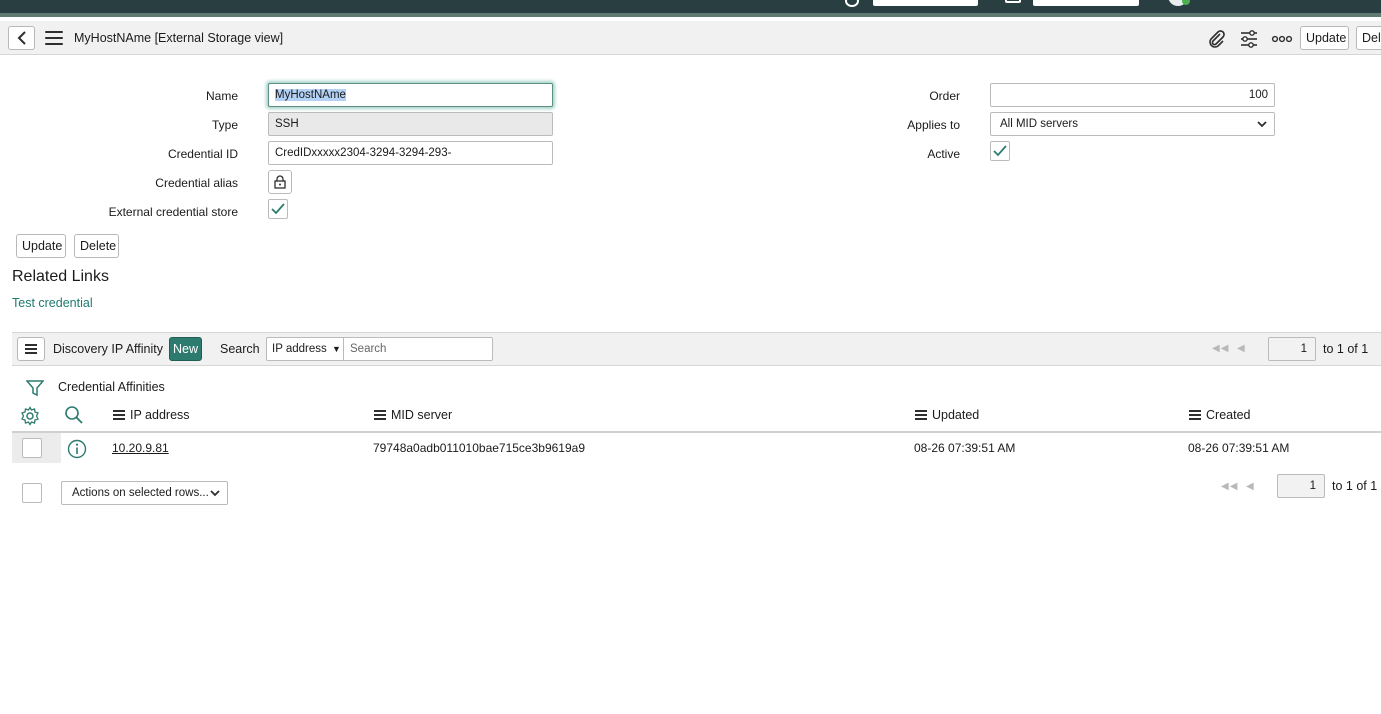 This screenshot has height=714, width=1381. Describe the element at coordinates (299, 349) in the screenshot. I see `search-field-value: IP address` at that location.